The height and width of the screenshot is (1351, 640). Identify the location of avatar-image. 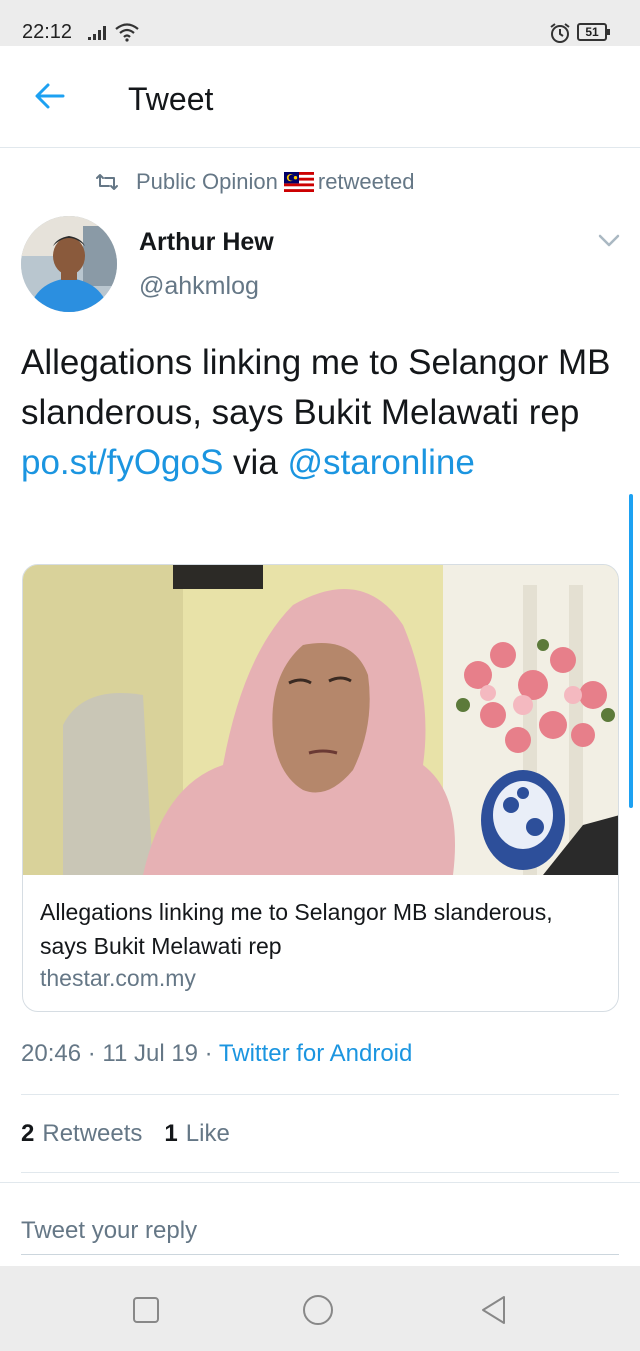
(69, 264).